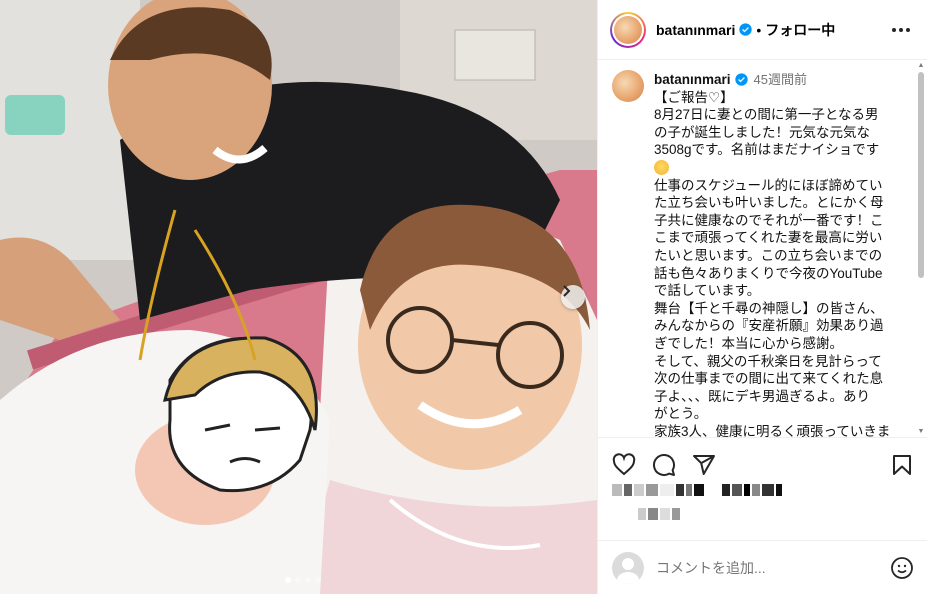 This screenshot has height=594, width=927. Describe the element at coordinates (628, 86) in the screenshot. I see `caption-avatar` at that location.